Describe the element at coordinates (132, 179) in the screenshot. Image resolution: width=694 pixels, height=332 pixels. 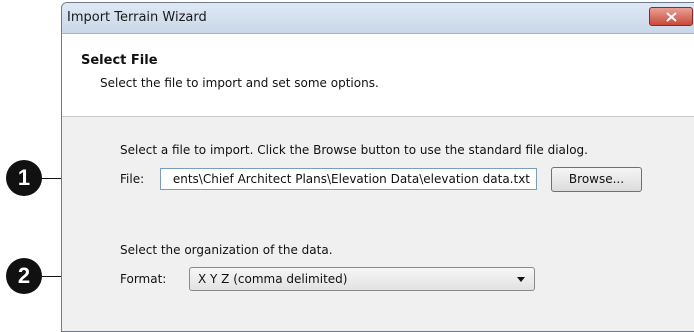
I see `file-label: File:` at that location.